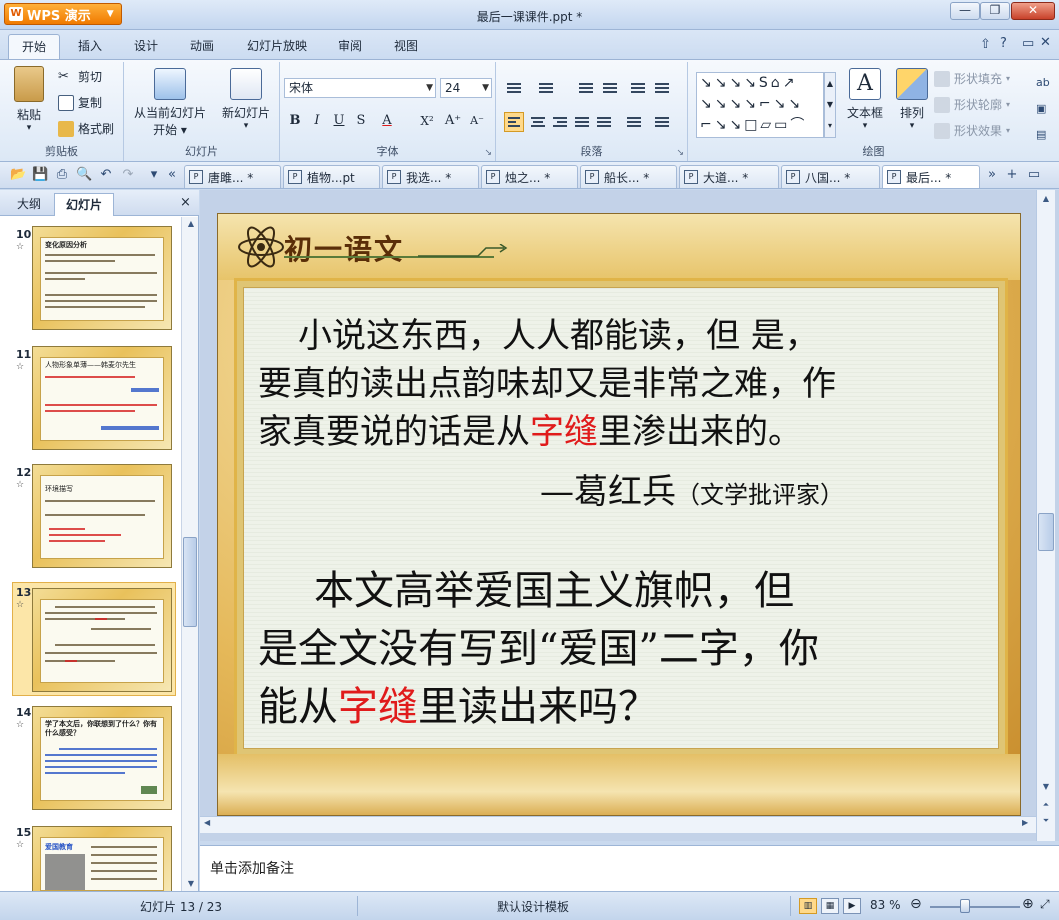  Describe the element at coordinates (102, 758) in the screenshot. I see `slide-thumbnail: 学了本文后，你联想到了什么？你有什么感受？` at that location.